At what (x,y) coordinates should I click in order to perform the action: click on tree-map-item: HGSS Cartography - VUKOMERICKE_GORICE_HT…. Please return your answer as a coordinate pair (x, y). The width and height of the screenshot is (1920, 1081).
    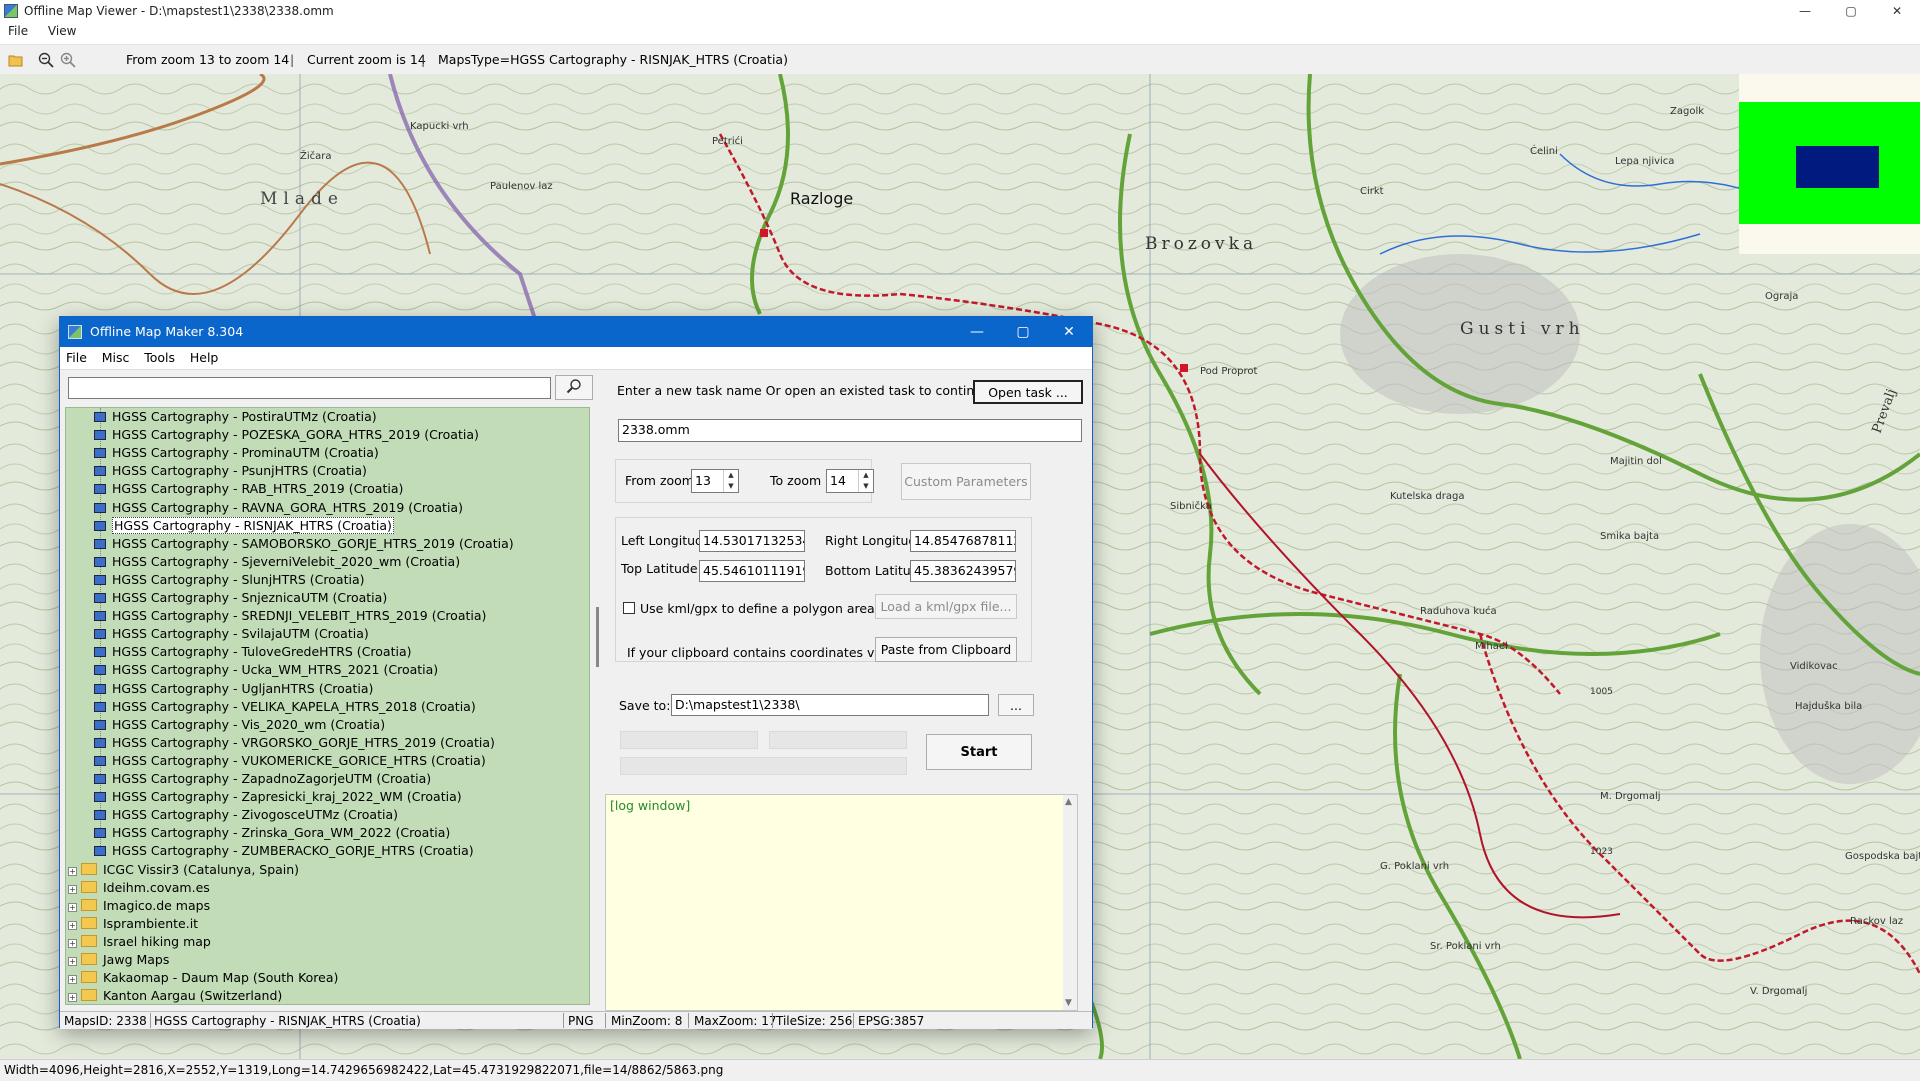
    Looking at the image, I should click on (290, 761).